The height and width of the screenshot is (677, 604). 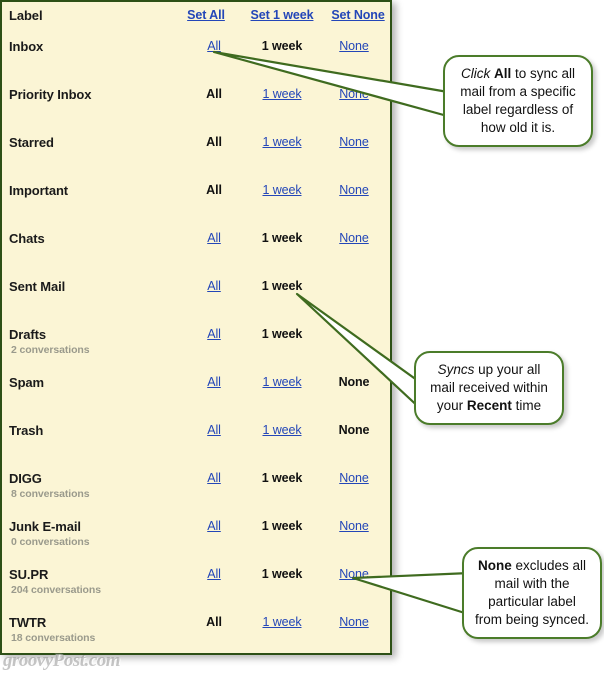 I want to click on label-name-cell: Chats, so click(x=104, y=238).